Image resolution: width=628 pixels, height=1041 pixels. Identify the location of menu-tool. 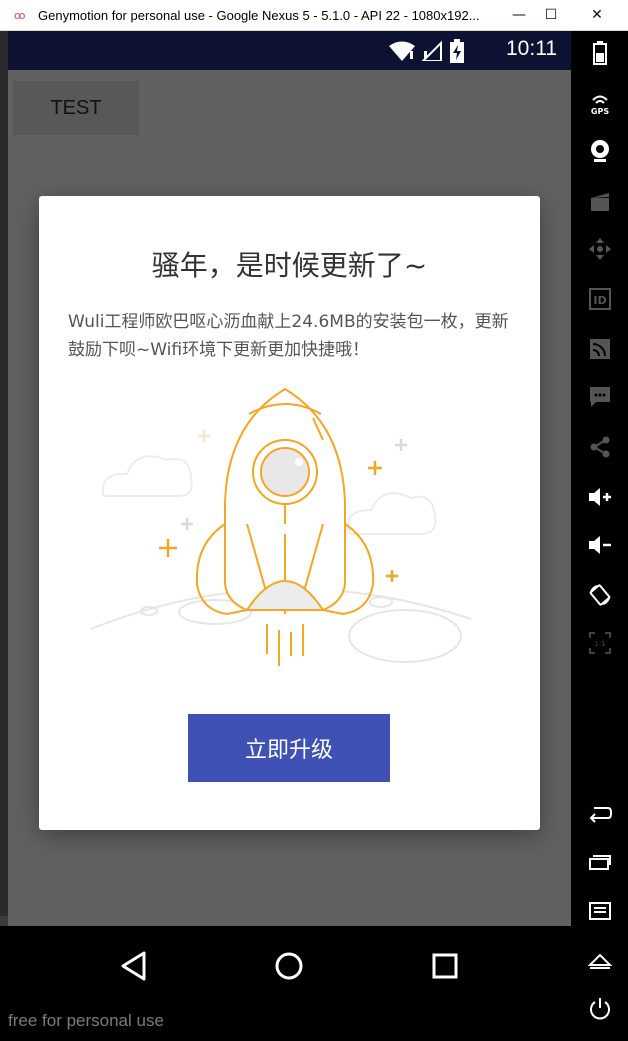
(600, 911).